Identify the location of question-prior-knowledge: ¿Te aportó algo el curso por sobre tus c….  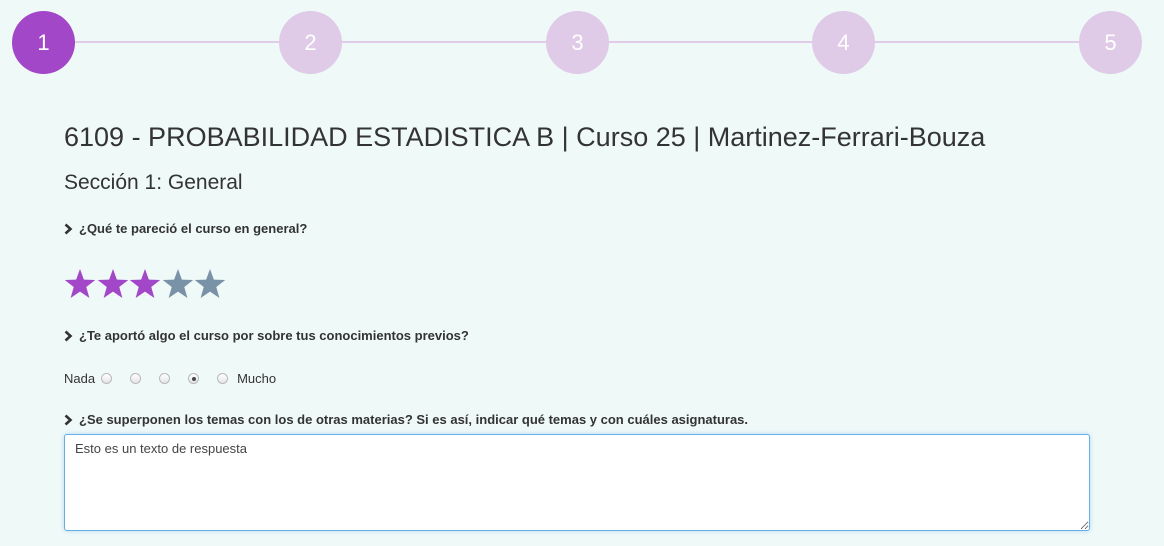
(266, 335).